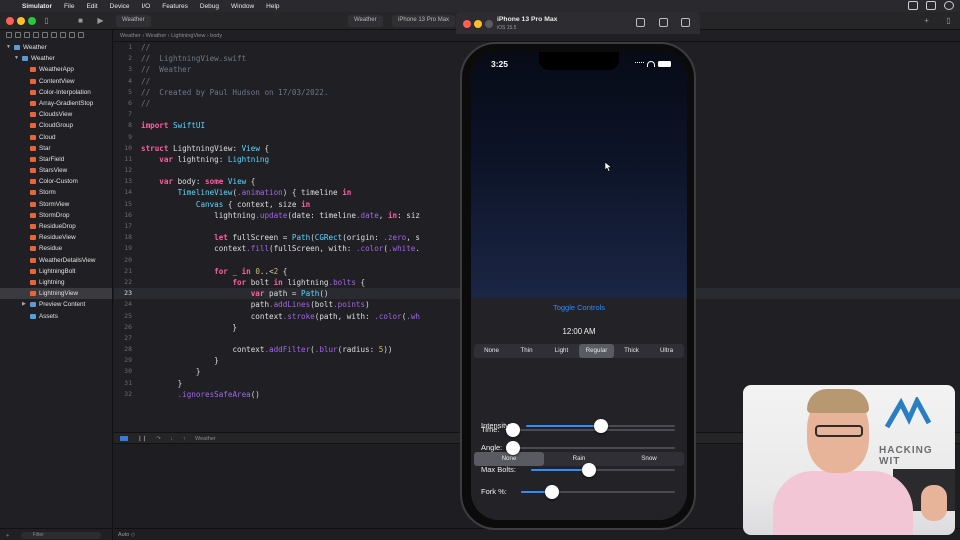 This screenshot has width=960, height=540. What do you see at coordinates (272, 6) in the screenshot?
I see `menu-help: Help` at bounding box center [272, 6].